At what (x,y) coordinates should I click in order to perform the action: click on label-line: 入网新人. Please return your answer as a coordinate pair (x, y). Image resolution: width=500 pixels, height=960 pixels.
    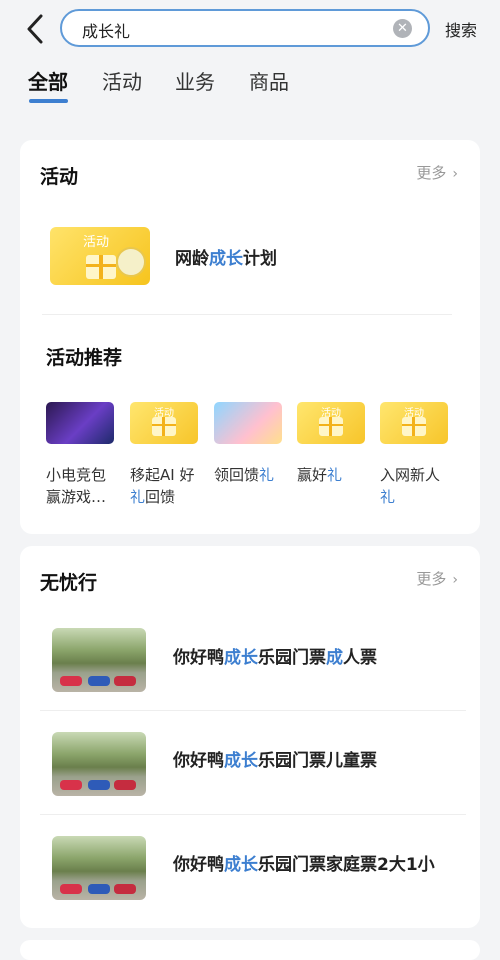
    Looking at the image, I should click on (410, 475).